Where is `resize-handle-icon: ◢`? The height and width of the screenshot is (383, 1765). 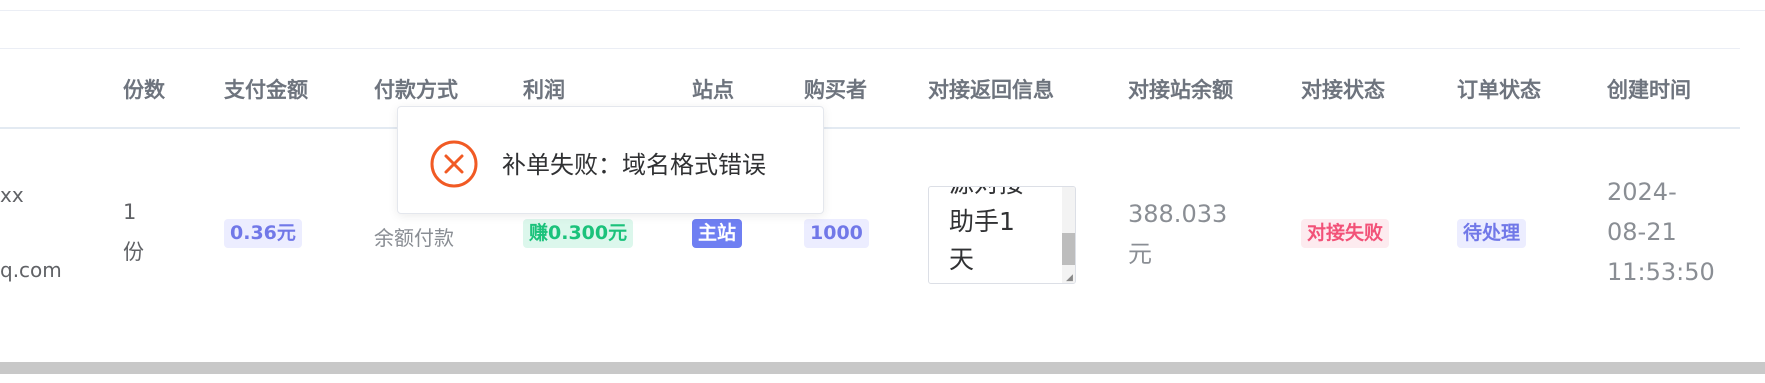
resize-handle-icon: ◢ is located at coordinates (1070, 278).